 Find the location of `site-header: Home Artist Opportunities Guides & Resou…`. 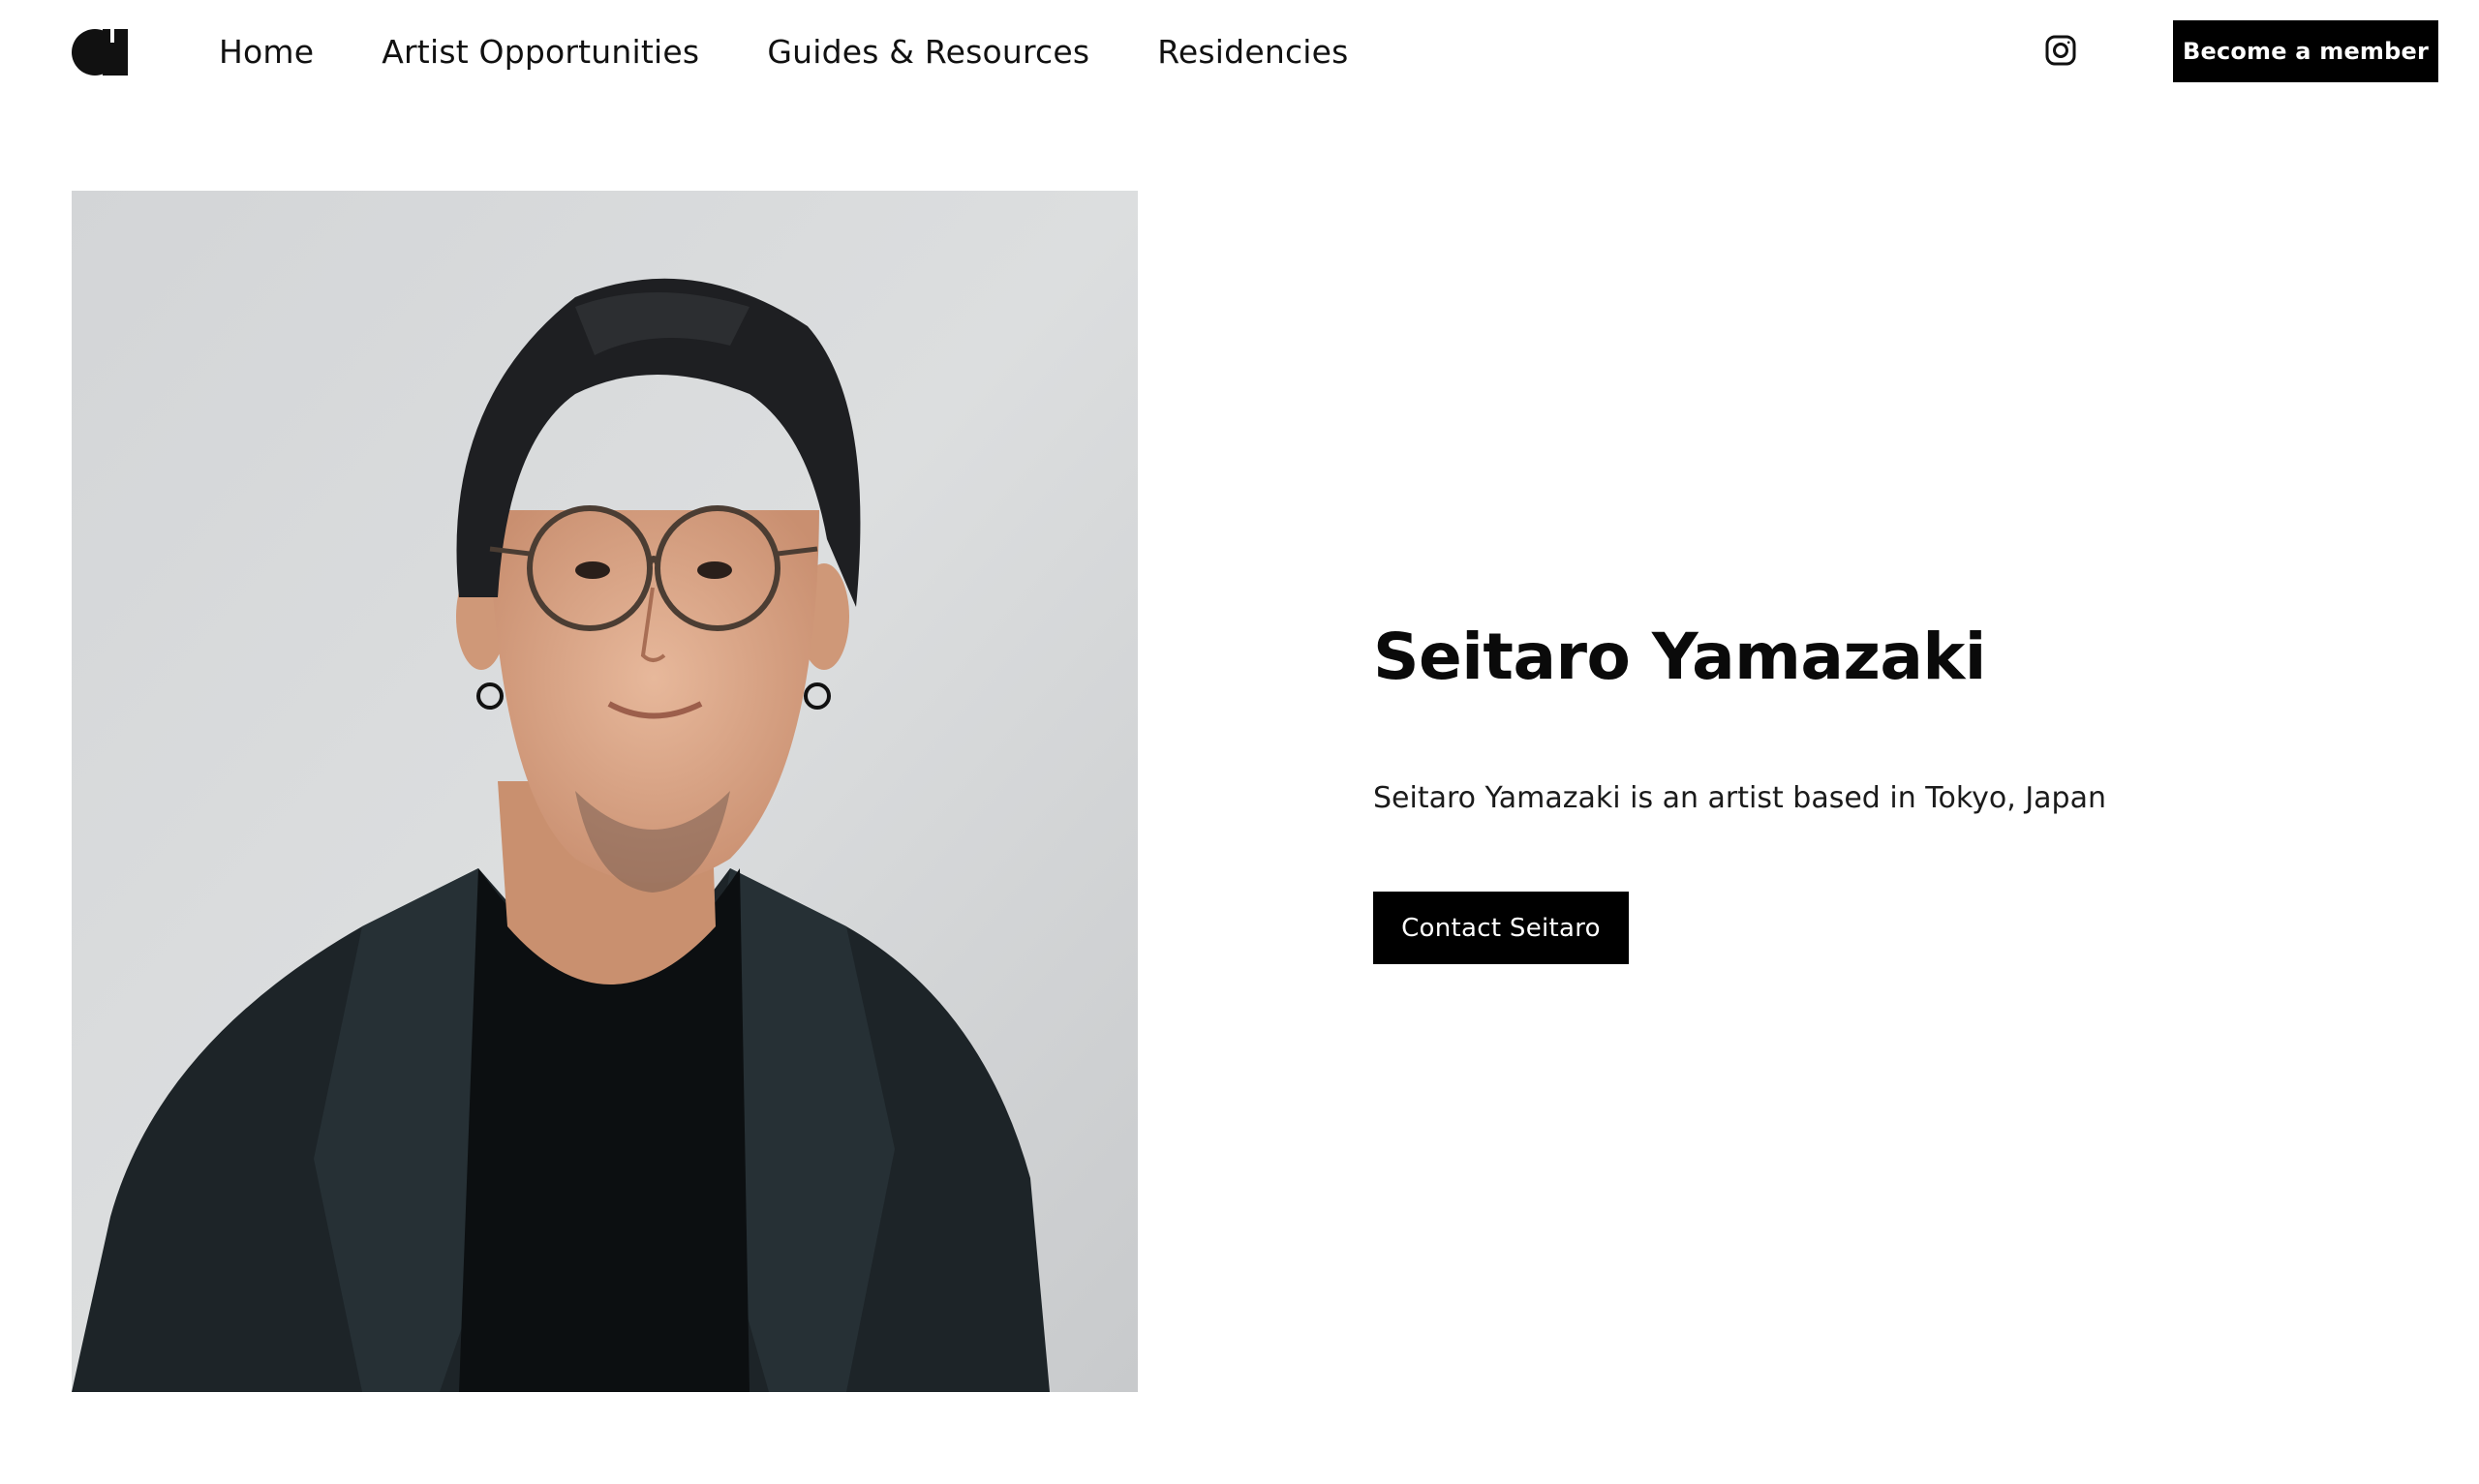

site-header: Home Artist Opportunities Guides & Resou… is located at coordinates (1239, 51).